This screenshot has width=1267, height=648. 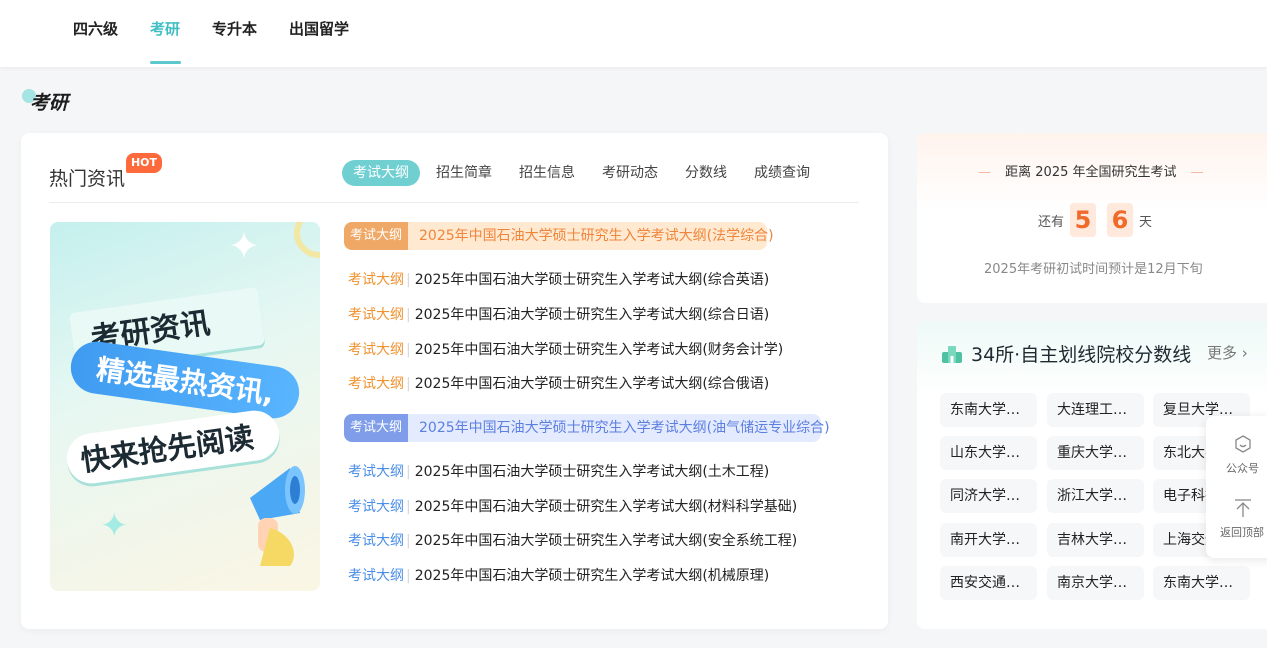 What do you see at coordinates (1081, 355) in the screenshot?
I see `school-card-title: 34所·自主划线院校分数线` at bounding box center [1081, 355].